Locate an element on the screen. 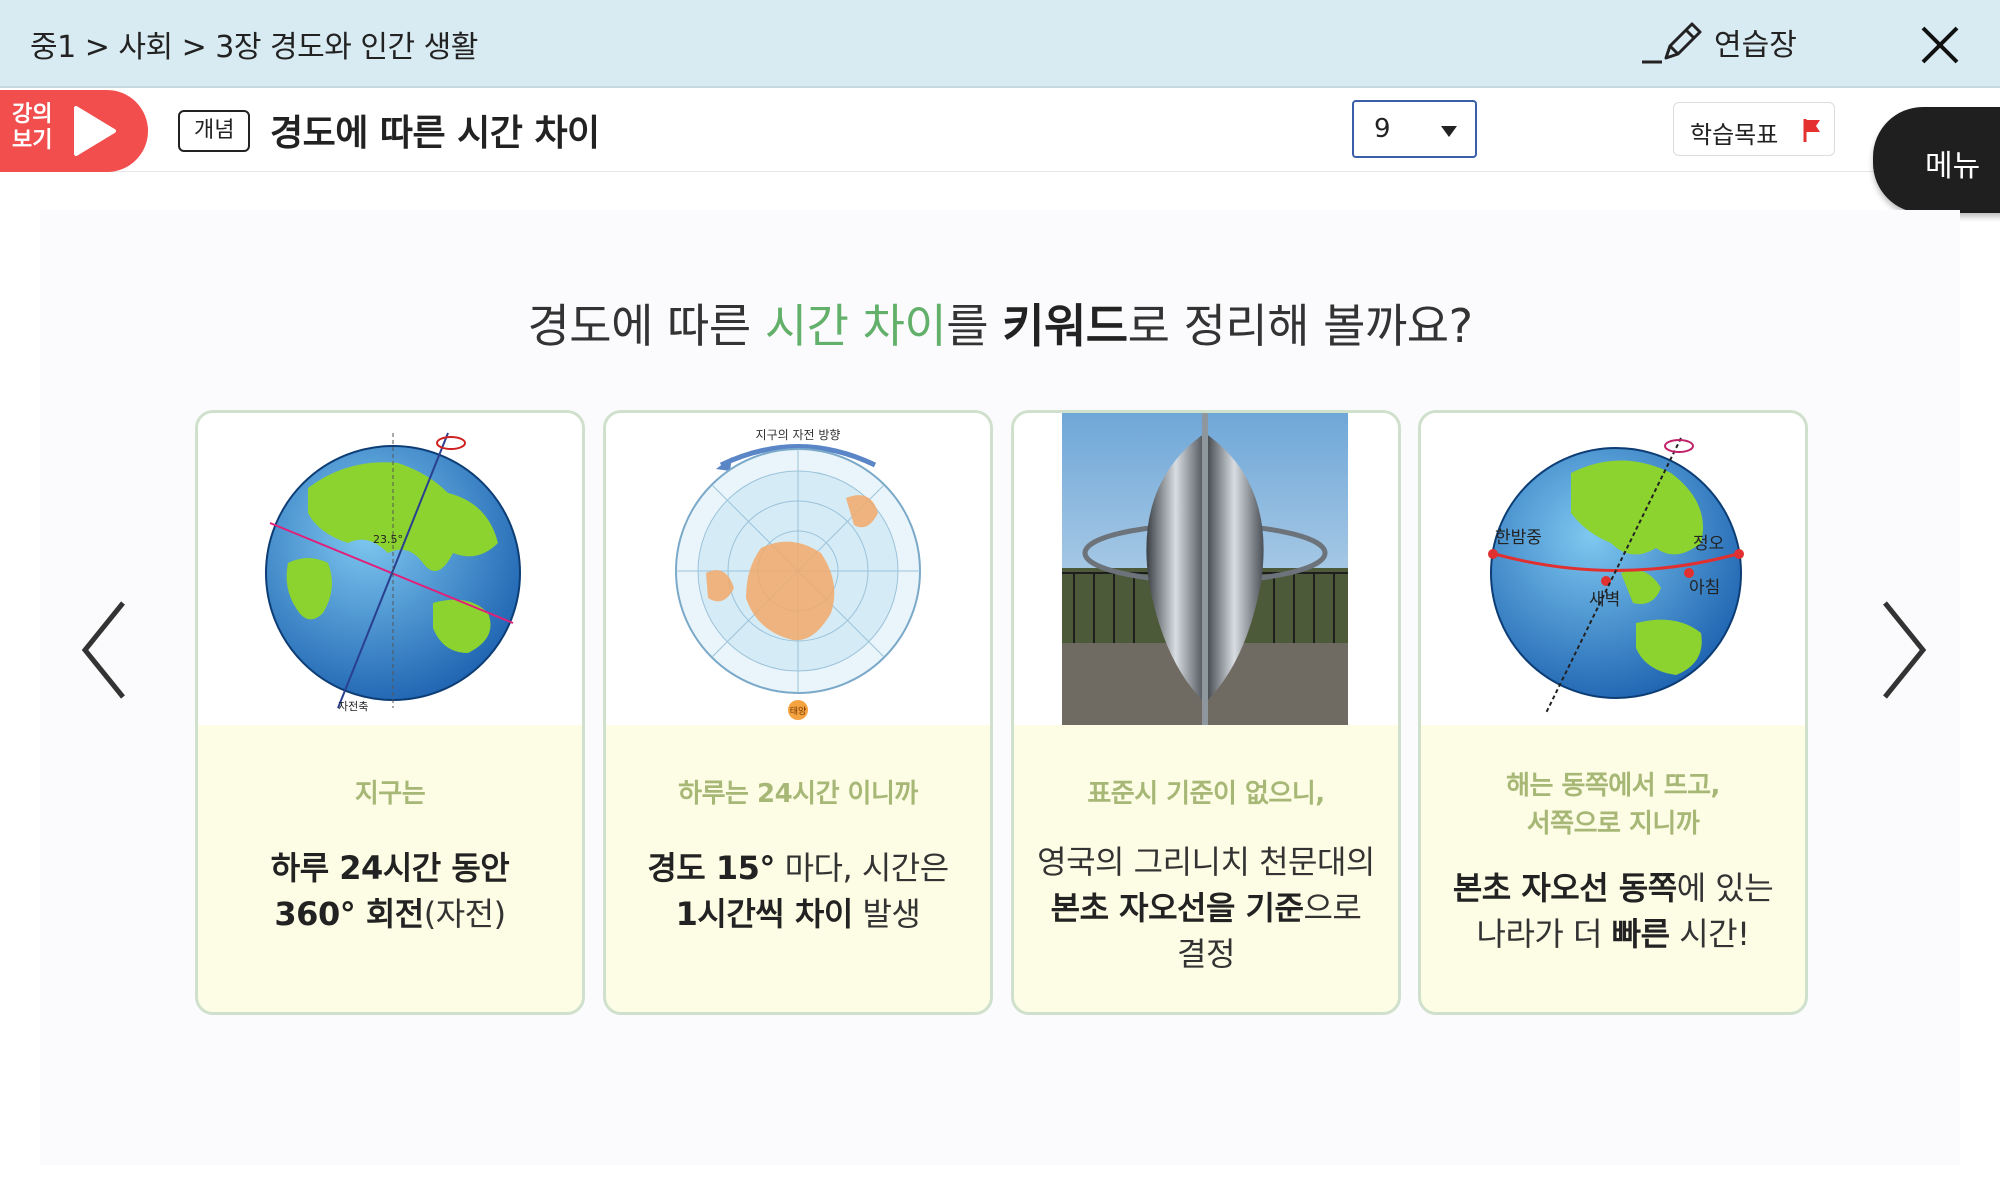  close-icon is located at coordinates (1940, 45).